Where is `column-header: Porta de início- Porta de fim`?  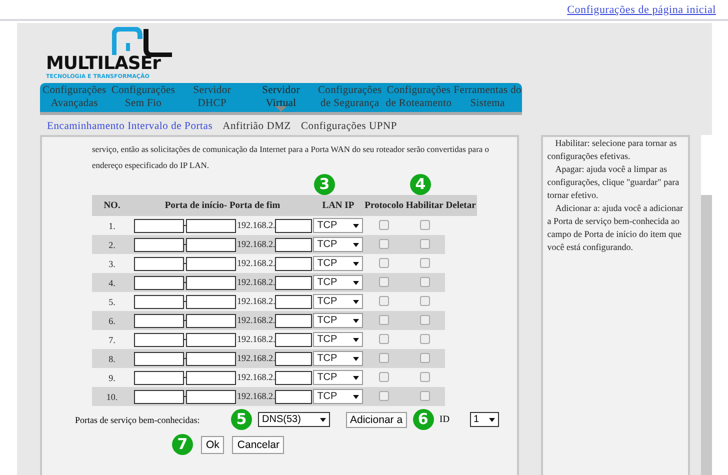
column-header: Porta de início- Porta de fim is located at coordinates (222, 205).